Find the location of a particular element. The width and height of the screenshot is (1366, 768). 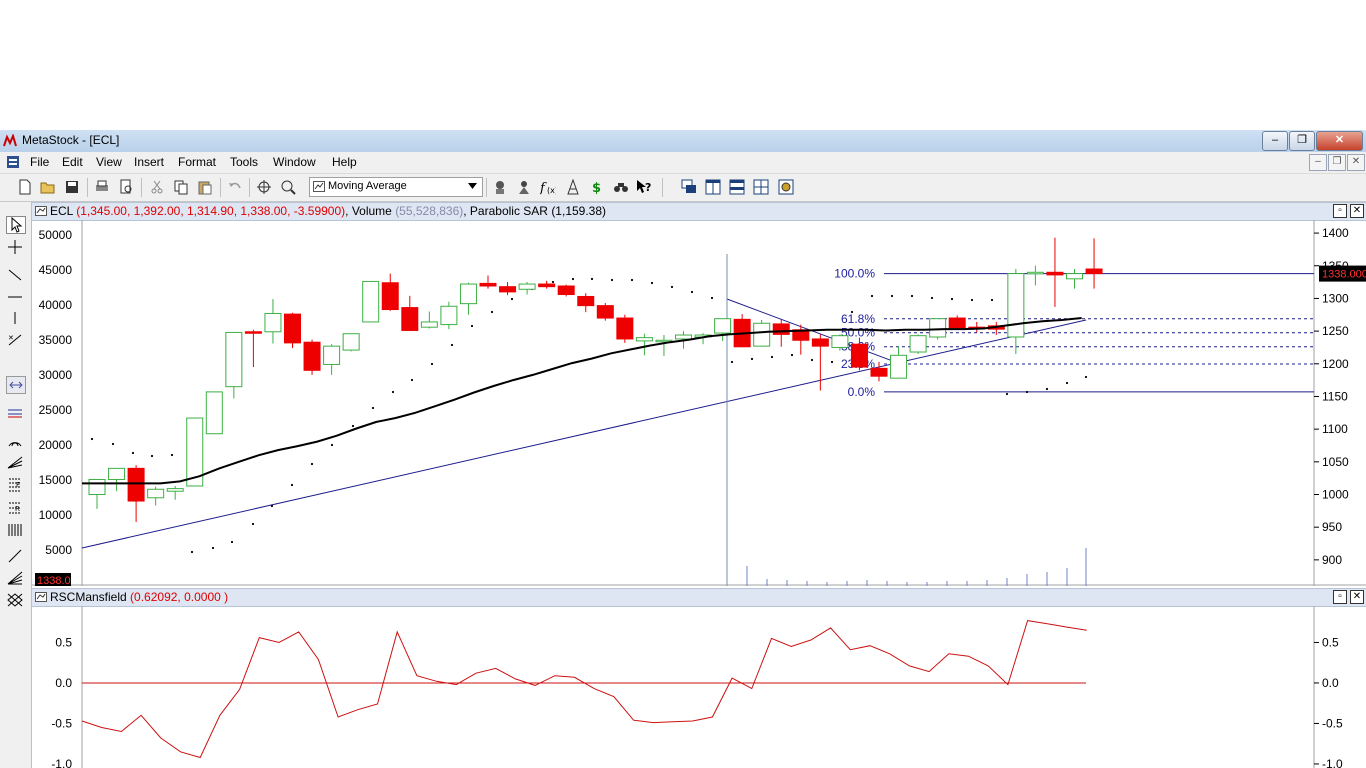

fibonacci-arcs-icon is located at coordinates (15, 440).